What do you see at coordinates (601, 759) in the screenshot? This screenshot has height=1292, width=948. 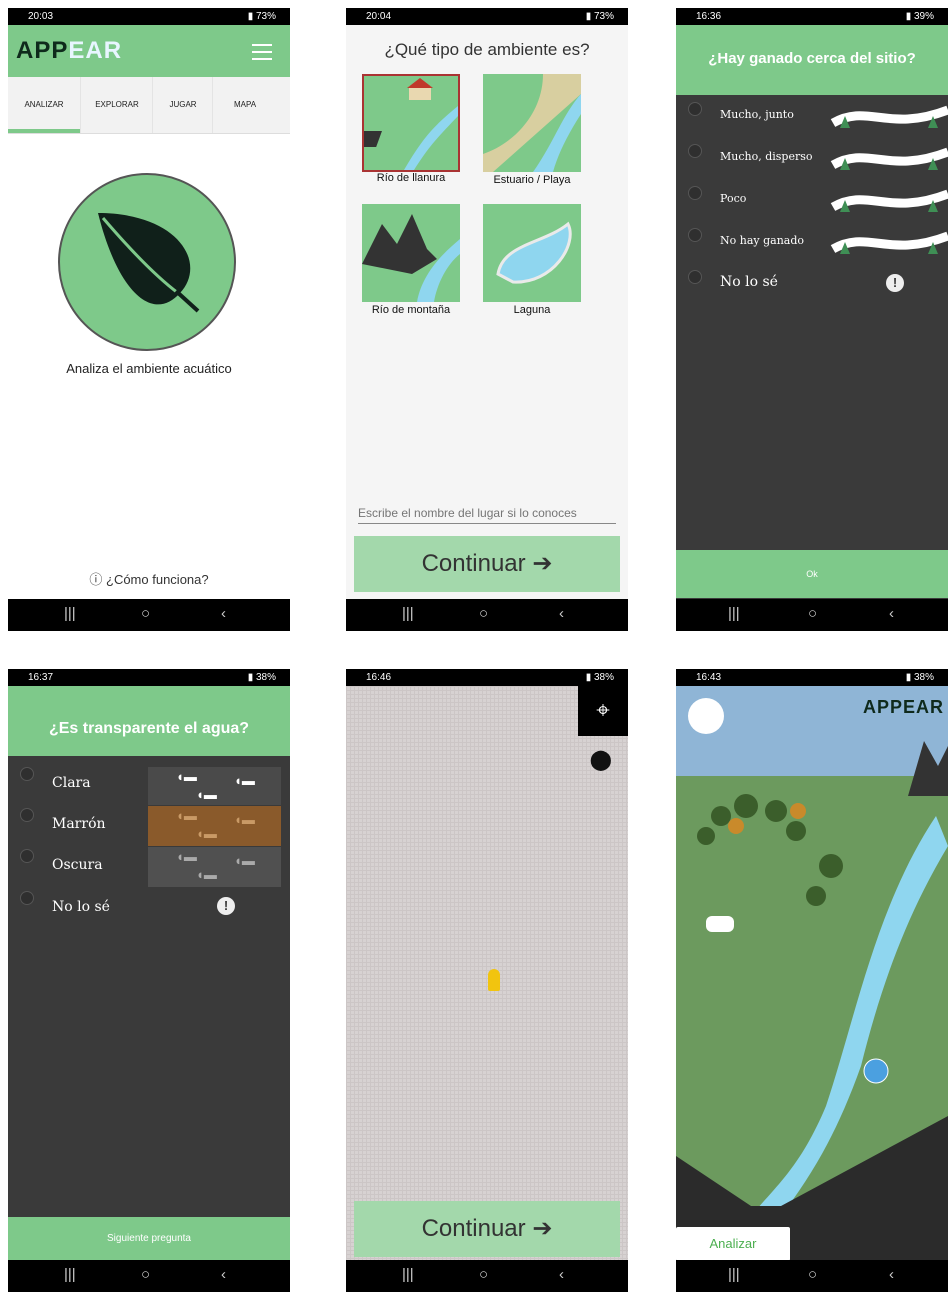 I see `location-pin-icon: ⬤` at bounding box center [601, 759].